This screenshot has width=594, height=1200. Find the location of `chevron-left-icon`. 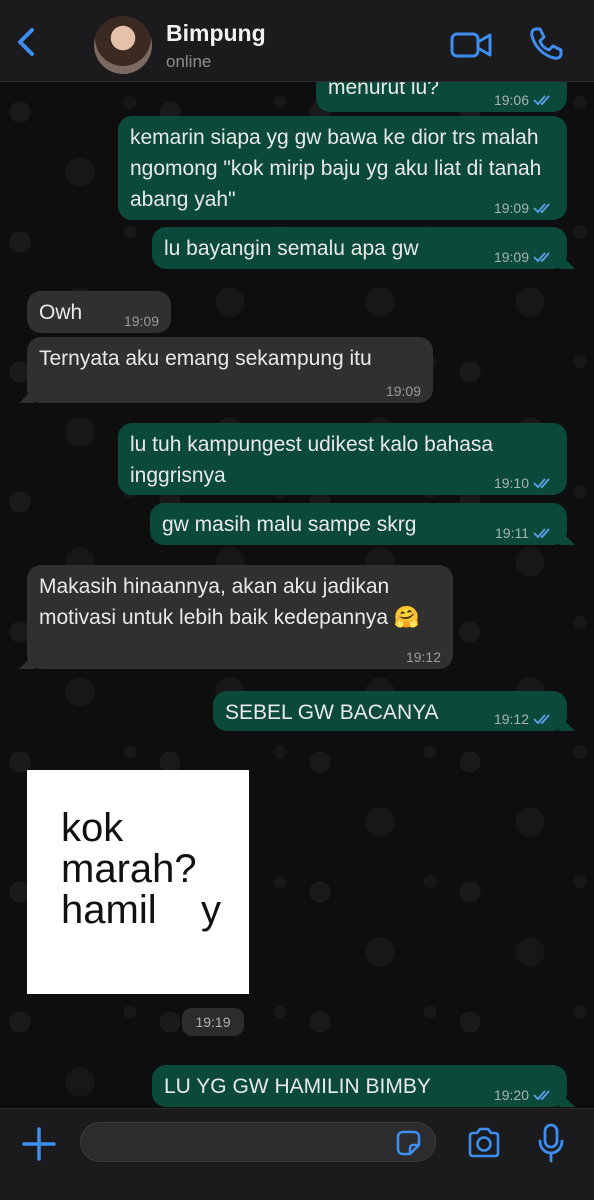

chevron-left-icon is located at coordinates (26, 42).